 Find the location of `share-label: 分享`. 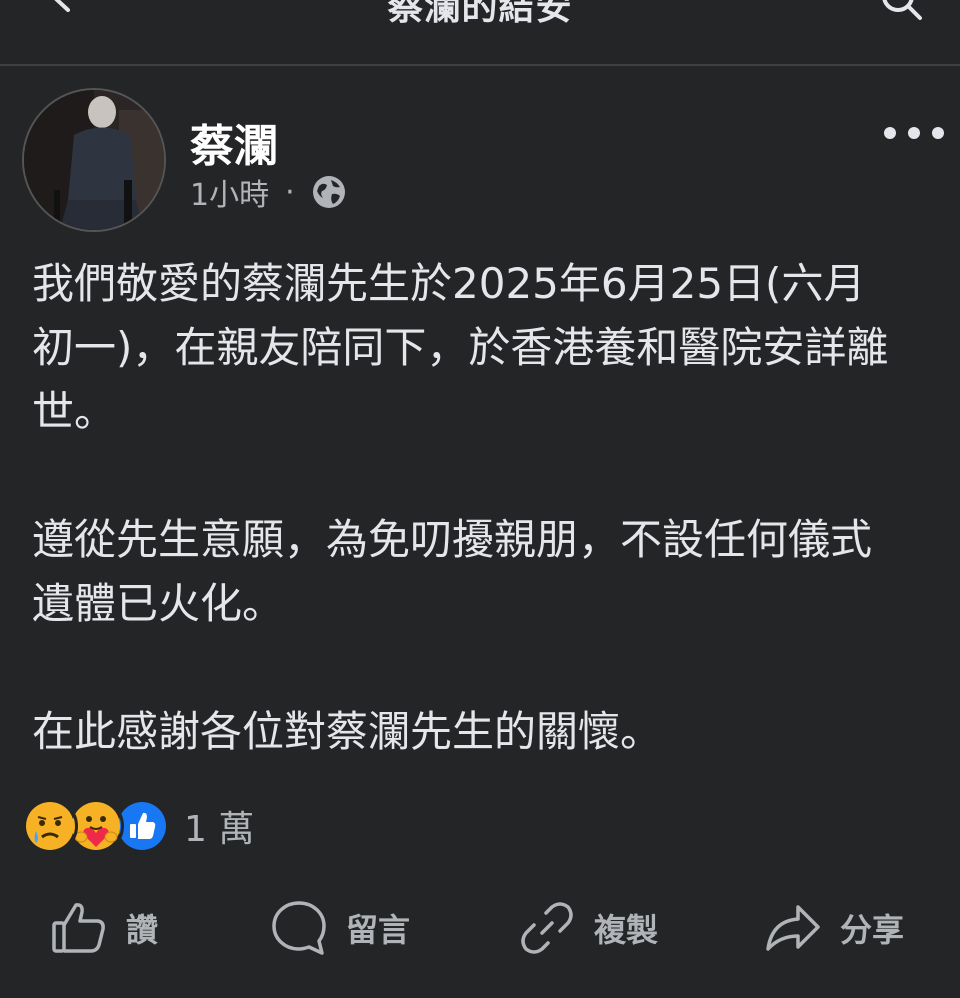

share-label: 分享 is located at coordinates (872, 930).